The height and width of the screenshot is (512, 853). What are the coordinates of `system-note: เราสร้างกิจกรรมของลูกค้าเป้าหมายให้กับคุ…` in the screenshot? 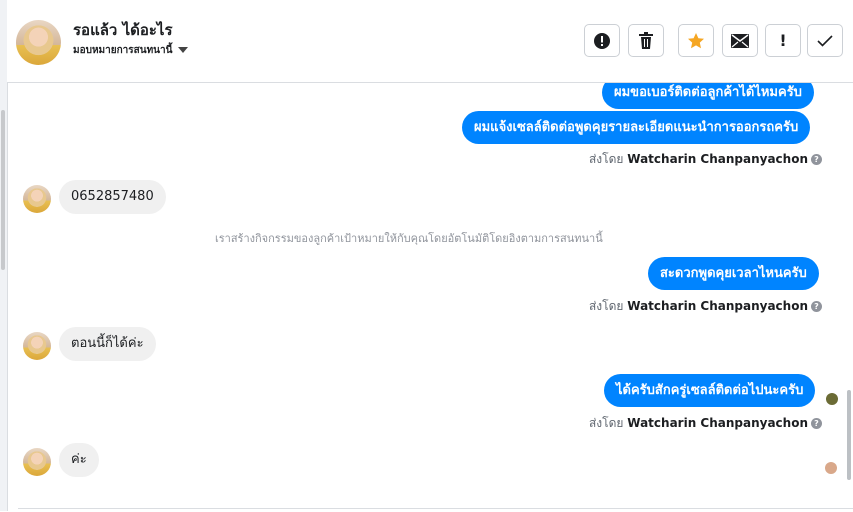 It's located at (409, 238).